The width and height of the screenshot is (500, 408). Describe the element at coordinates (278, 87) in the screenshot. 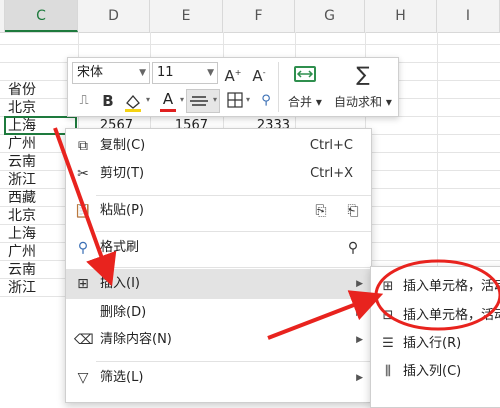

I see `toolbar-divider` at that location.